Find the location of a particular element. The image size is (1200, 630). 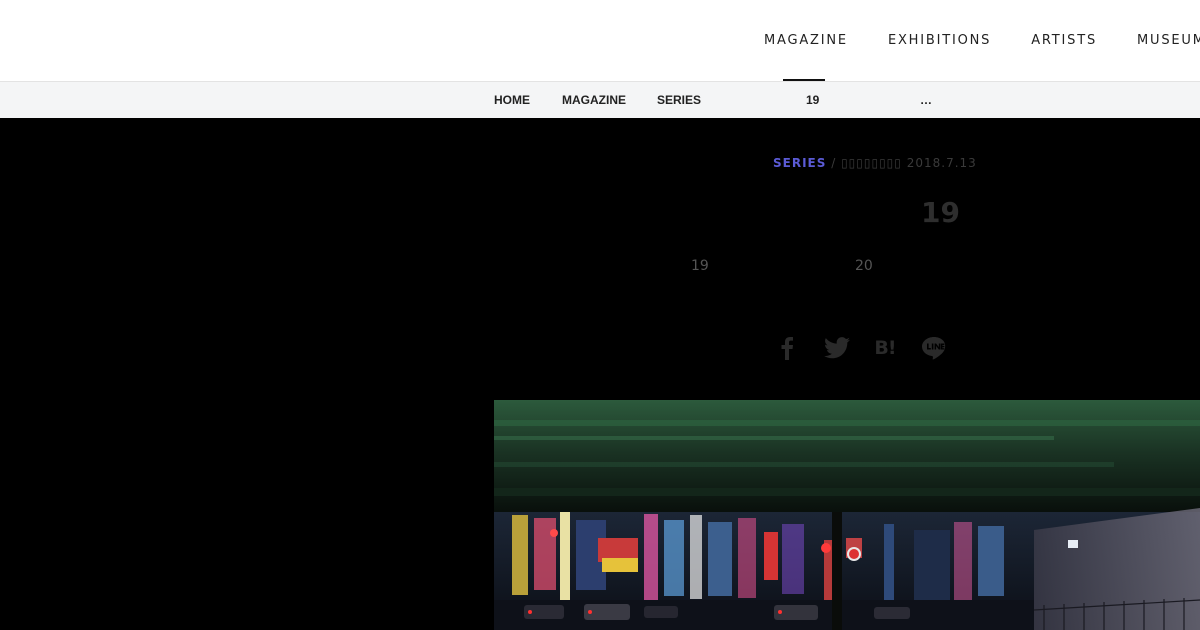

breadcrumb-home: HOME is located at coordinates (512, 100).